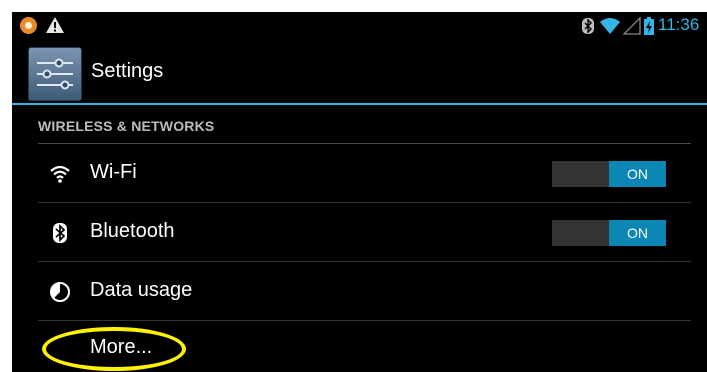 The height and width of the screenshot is (372, 707). What do you see at coordinates (132, 231) in the screenshot?
I see `bluetooth-label: Bluetooth` at bounding box center [132, 231].